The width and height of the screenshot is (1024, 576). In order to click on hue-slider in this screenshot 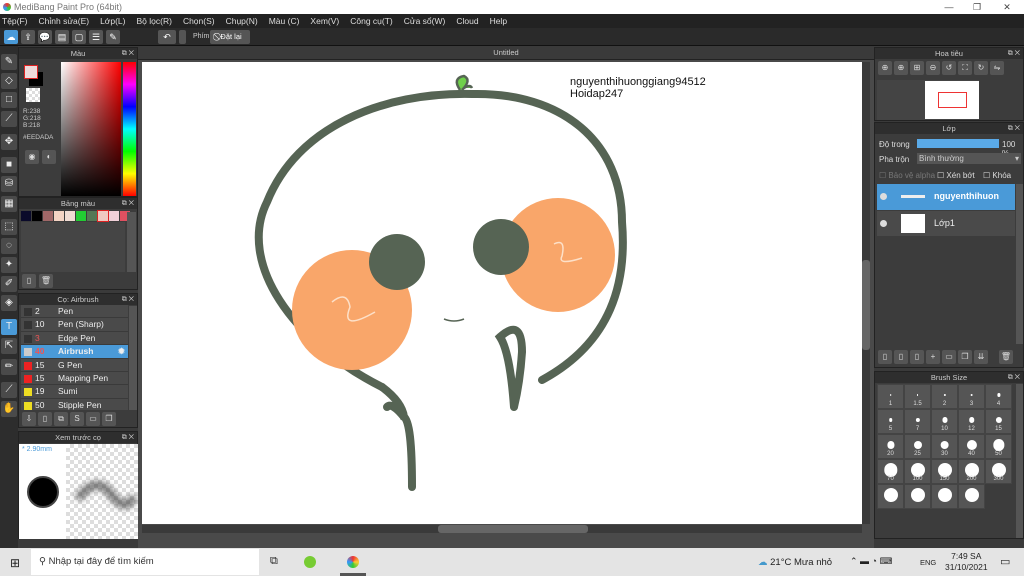, I will do `click(129, 129)`.